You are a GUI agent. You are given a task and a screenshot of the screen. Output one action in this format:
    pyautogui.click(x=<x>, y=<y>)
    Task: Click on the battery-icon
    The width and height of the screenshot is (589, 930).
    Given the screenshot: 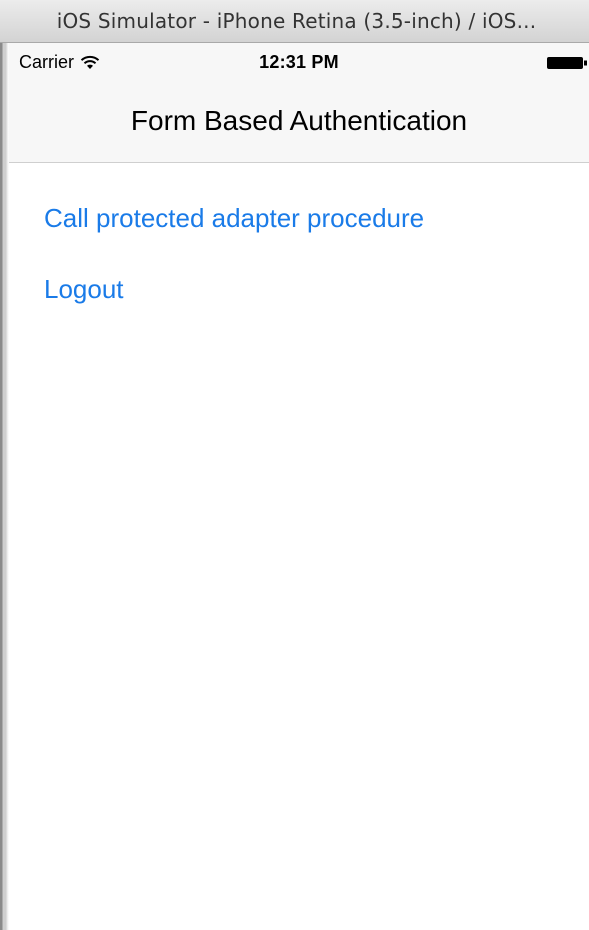 What is the action you would take?
    pyautogui.click(x=567, y=63)
    